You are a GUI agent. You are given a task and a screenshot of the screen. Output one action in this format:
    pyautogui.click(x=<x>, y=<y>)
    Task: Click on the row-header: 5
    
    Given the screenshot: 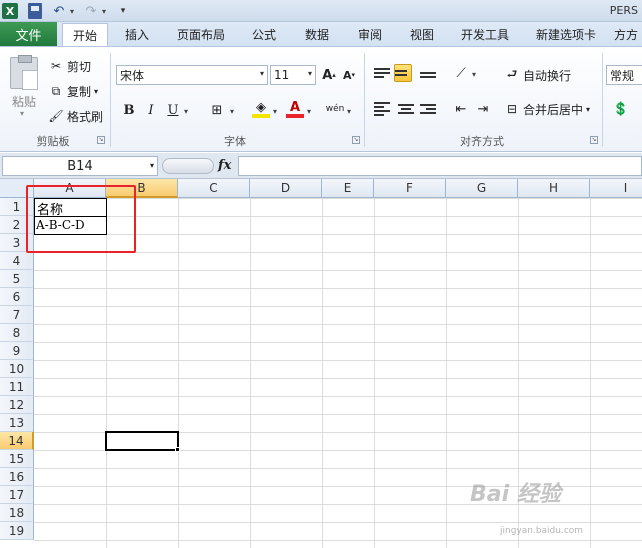 What is the action you would take?
    pyautogui.click(x=17, y=279)
    